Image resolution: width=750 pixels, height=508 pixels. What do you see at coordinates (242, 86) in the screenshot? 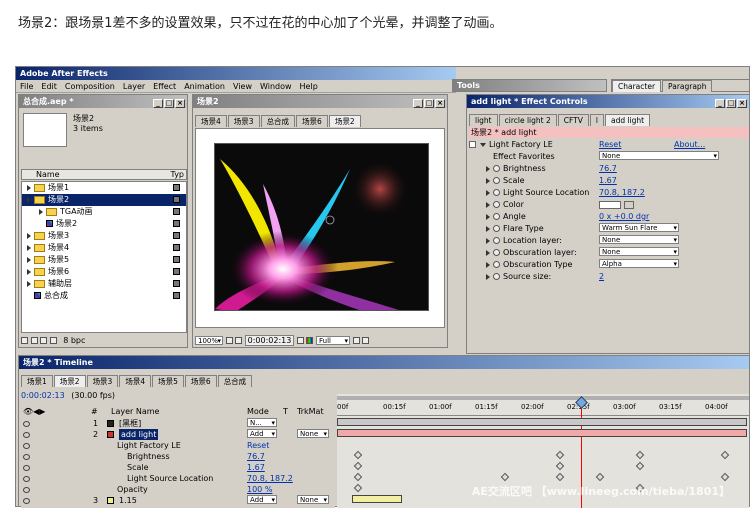
I see `menu-view: View` at bounding box center [242, 86].